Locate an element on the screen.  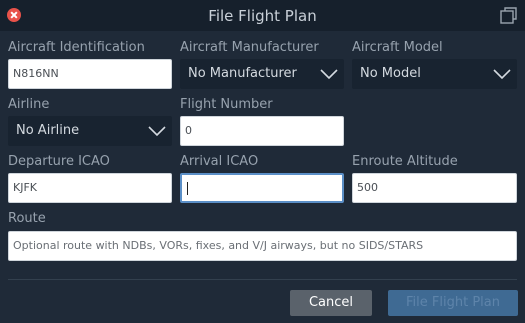
file-flight-plan-button: File Flight Plan is located at coordinates (453, 303).